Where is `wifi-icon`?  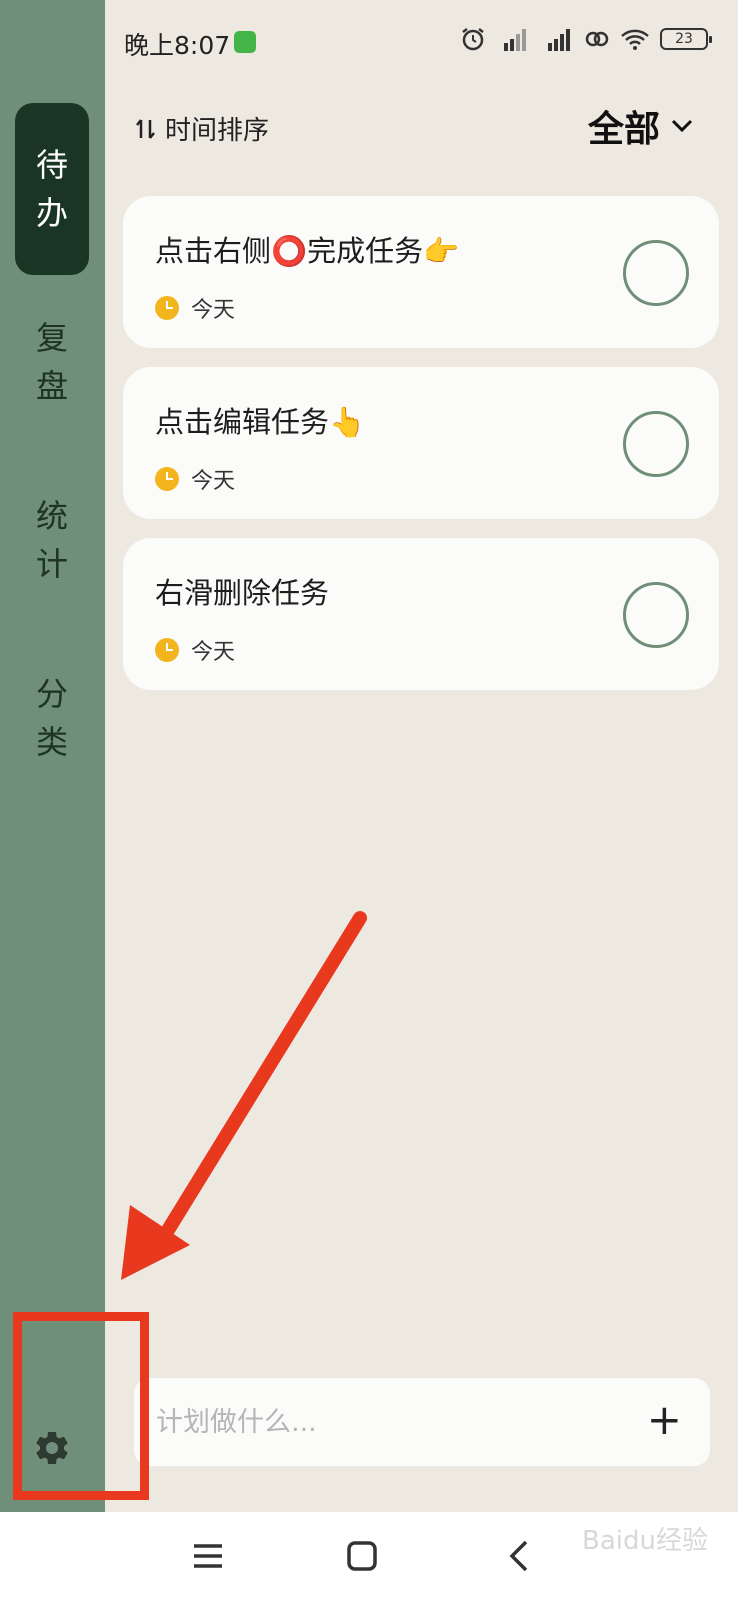 wifi-icon is located at coordinates (635, 39).